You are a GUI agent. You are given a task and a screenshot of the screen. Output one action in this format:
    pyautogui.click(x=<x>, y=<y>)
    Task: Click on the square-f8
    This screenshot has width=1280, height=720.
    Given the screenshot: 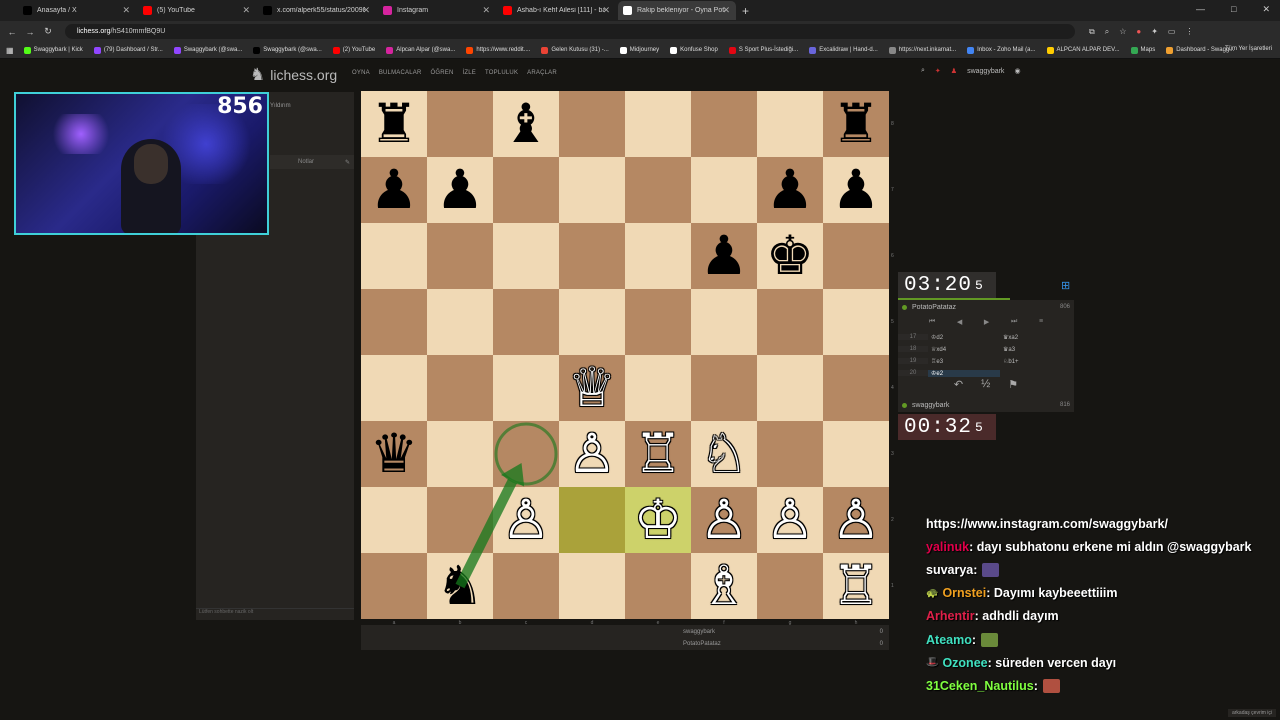 What is the action you would take?
    pyautogui.click(x=724, y=124)
    